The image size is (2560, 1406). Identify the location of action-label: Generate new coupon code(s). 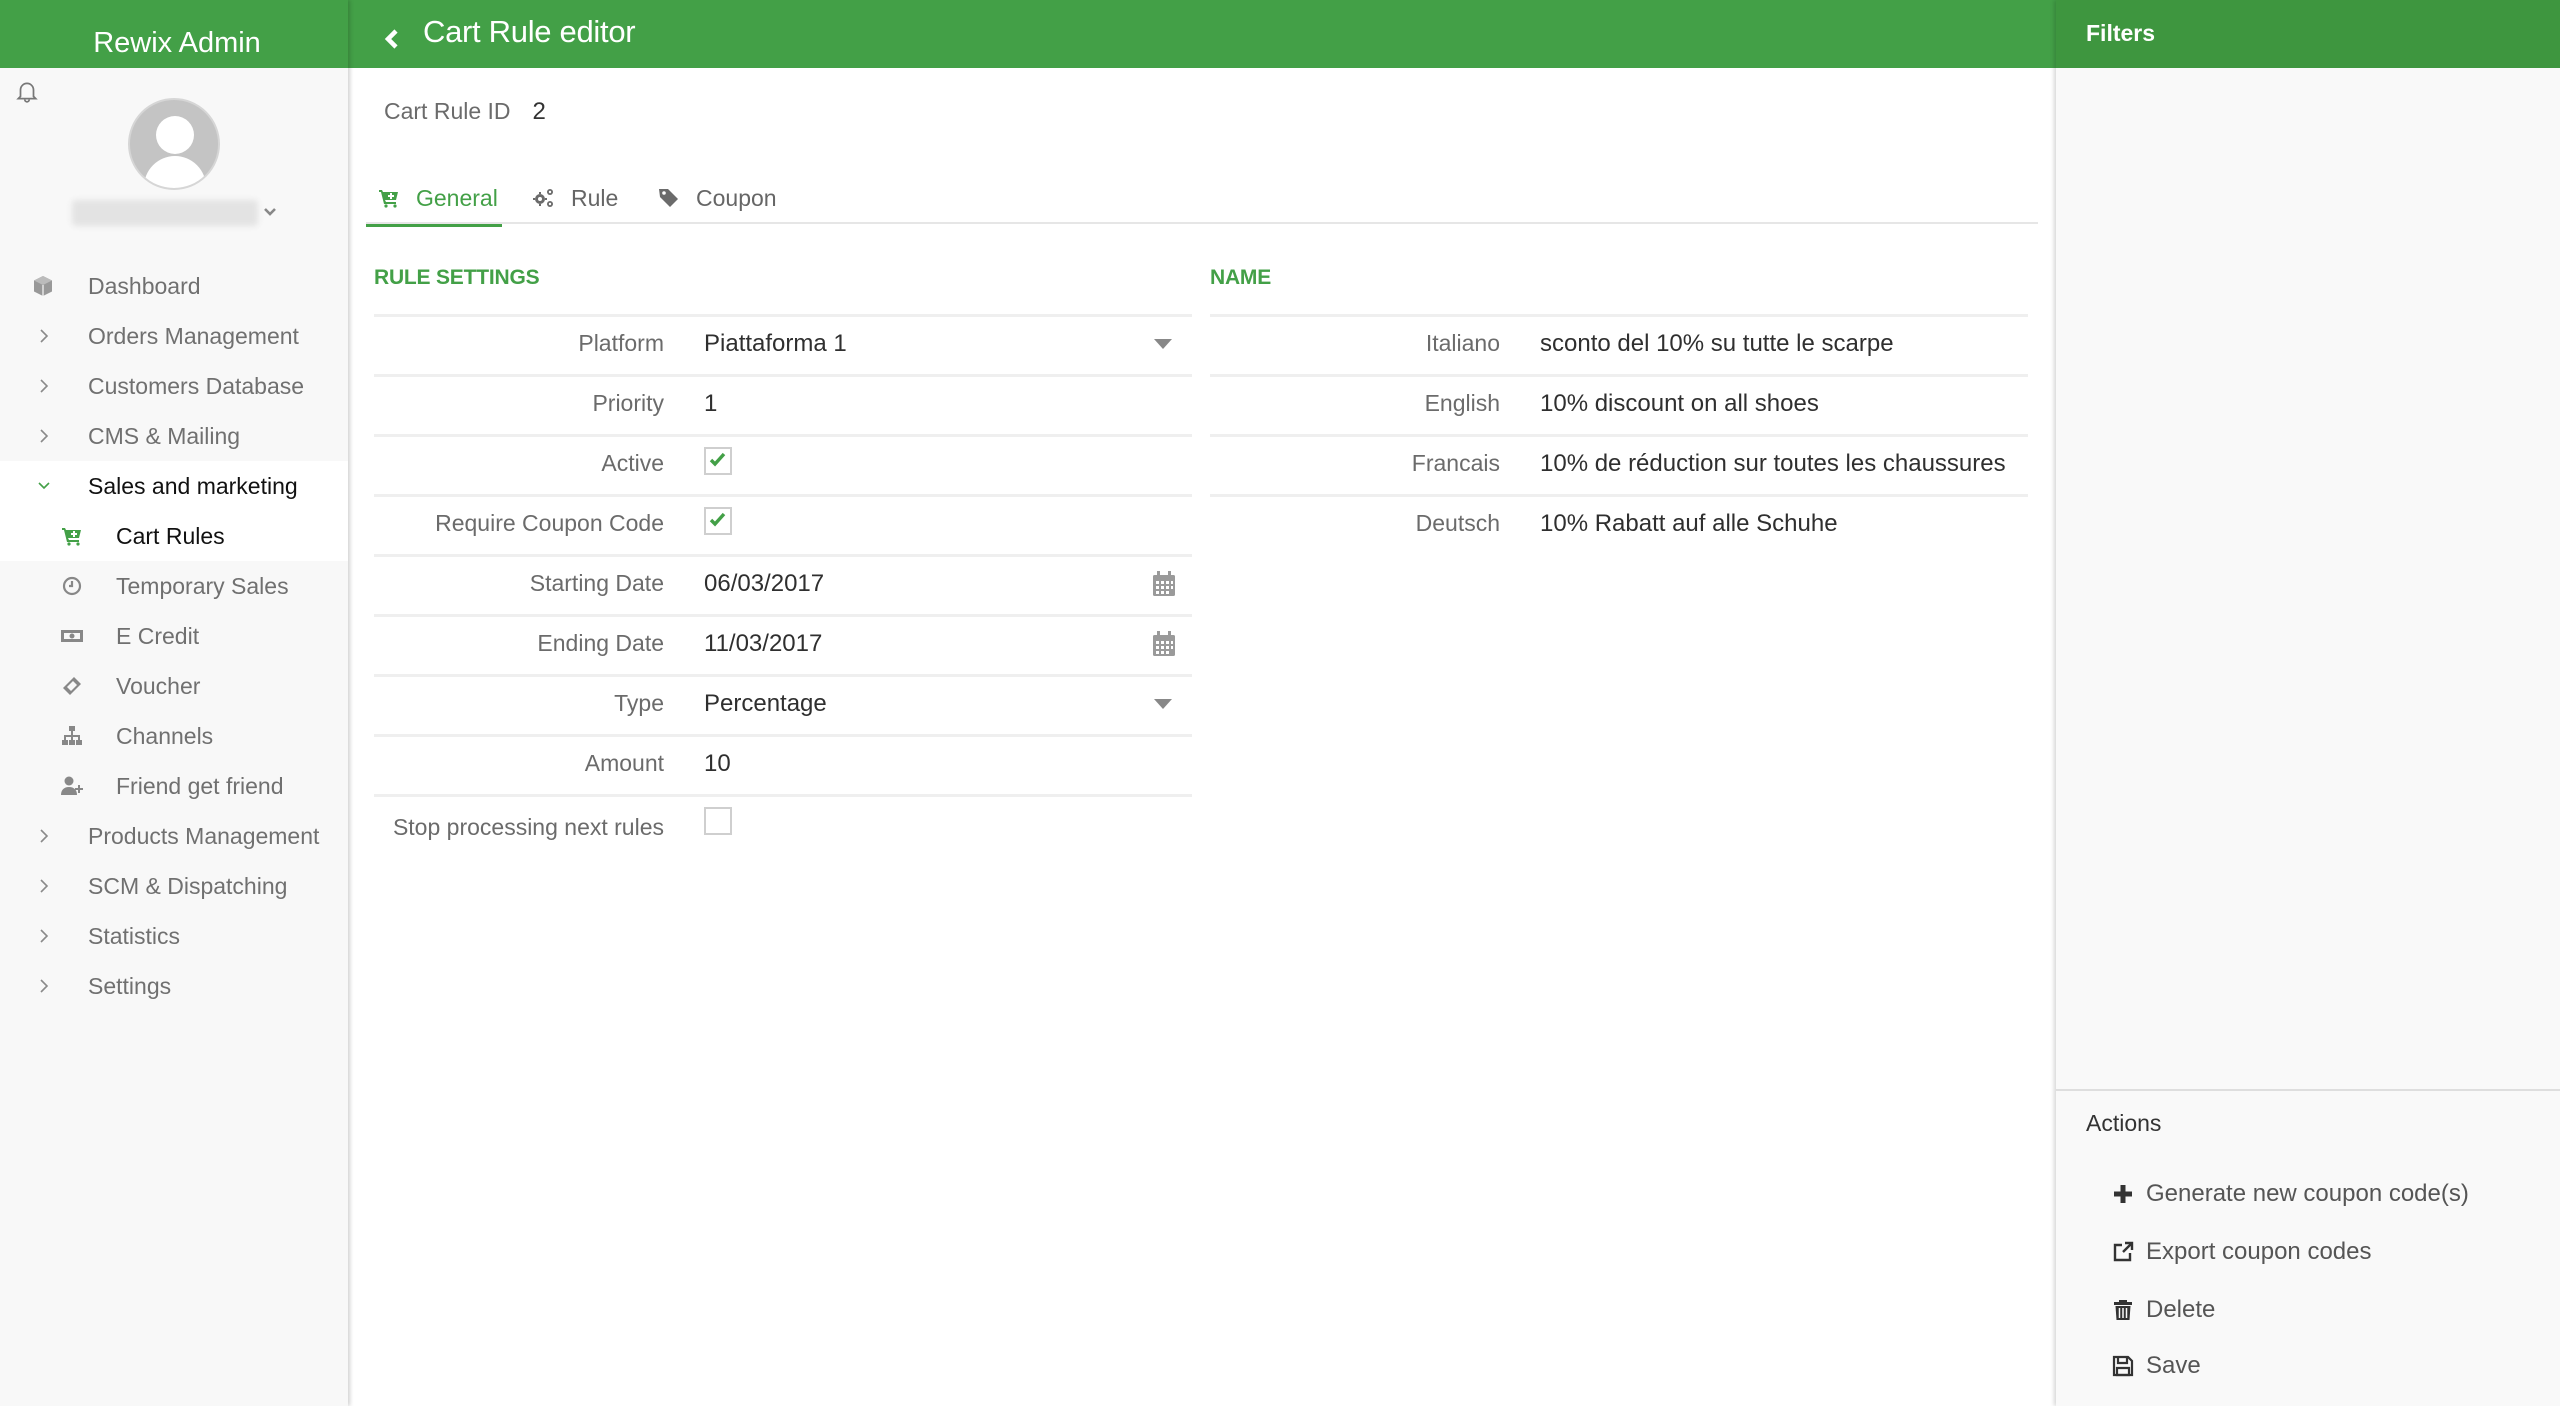
(2307, 1193).